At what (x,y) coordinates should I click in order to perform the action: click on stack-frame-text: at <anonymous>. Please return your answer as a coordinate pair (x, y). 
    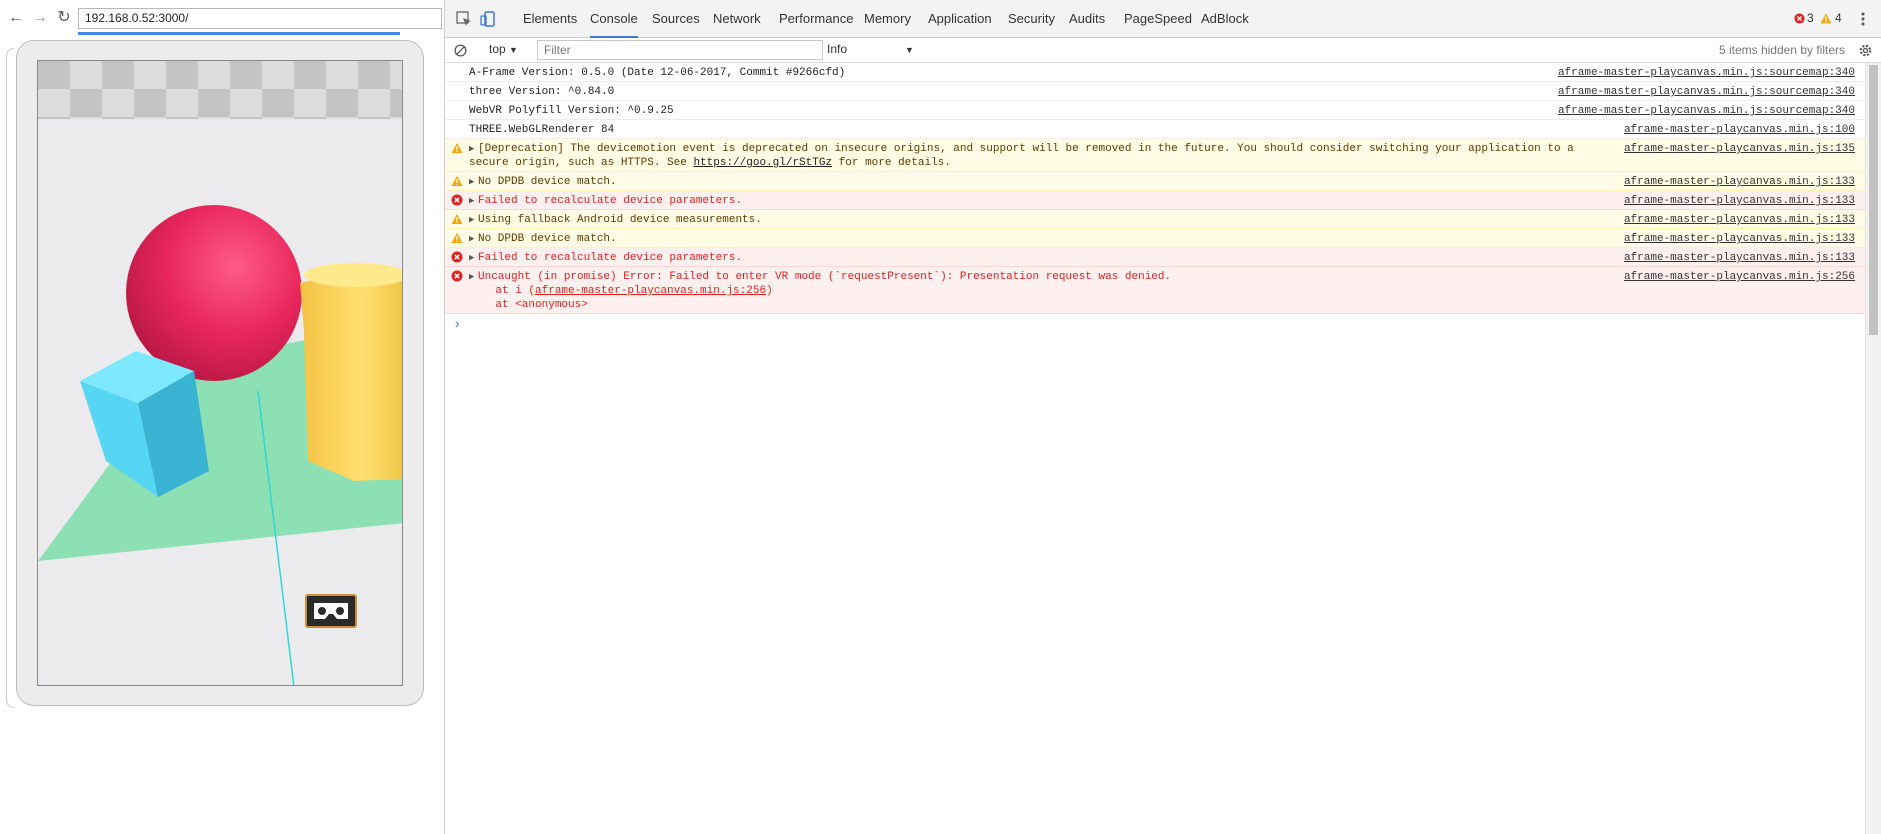
    Looking at the image, I should click on (528, 305).